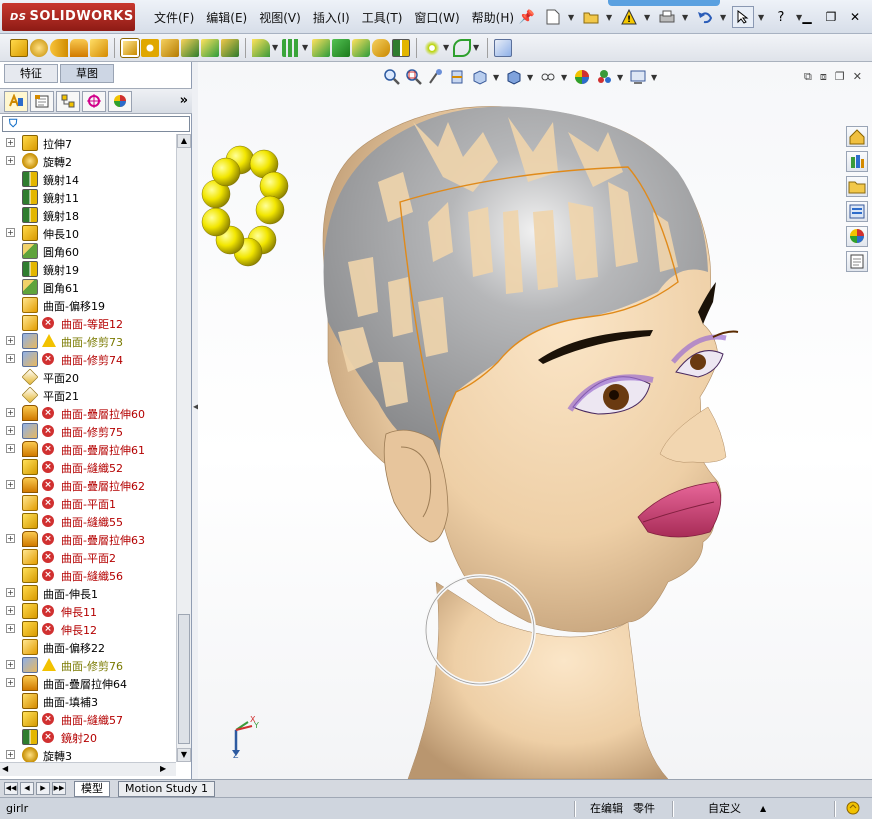  I want to click on boundary-cut-icon, so click(230, 47).